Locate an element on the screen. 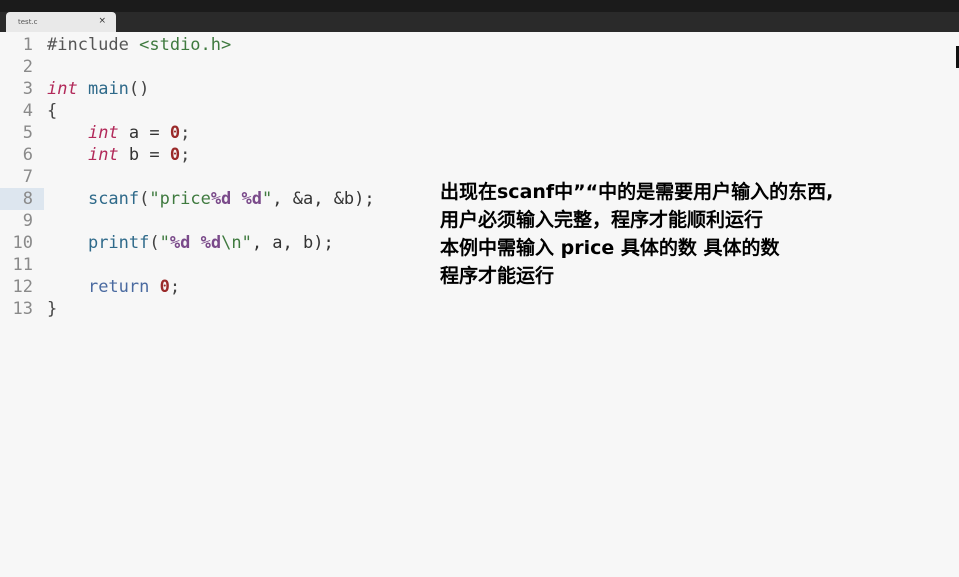  line-number: 4 is located at coordinates (27, 111).